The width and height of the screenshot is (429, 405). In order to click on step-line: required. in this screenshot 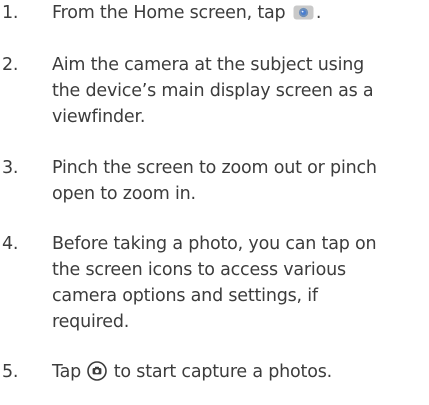, I will do `click(91, 322)`.